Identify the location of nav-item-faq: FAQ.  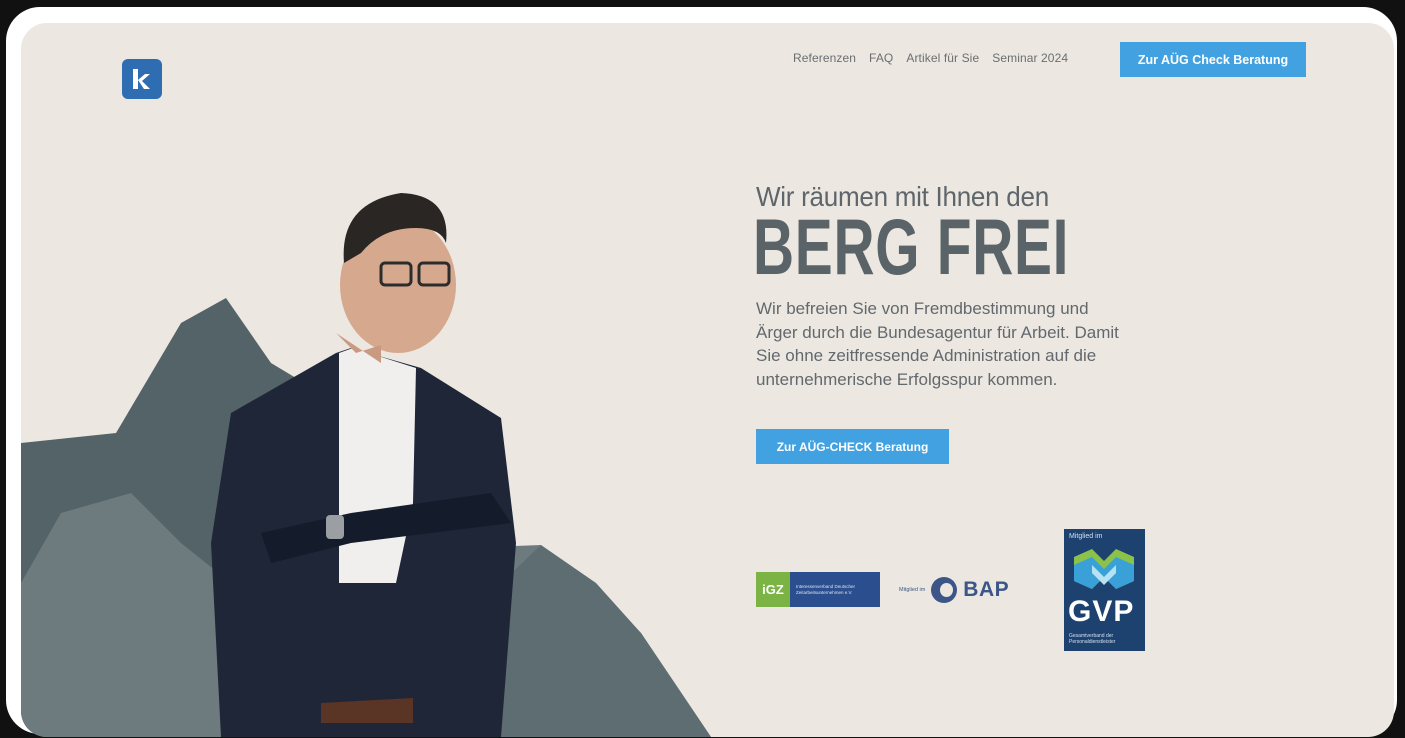
(881, 58).